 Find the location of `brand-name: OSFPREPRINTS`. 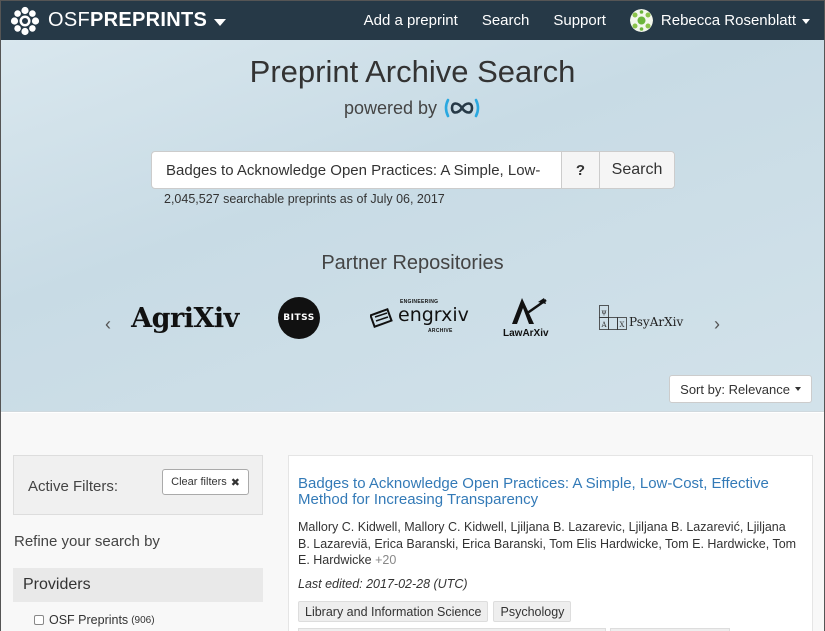

brand-name: OSFPREPRINTS is located at coordinates (127, 20).